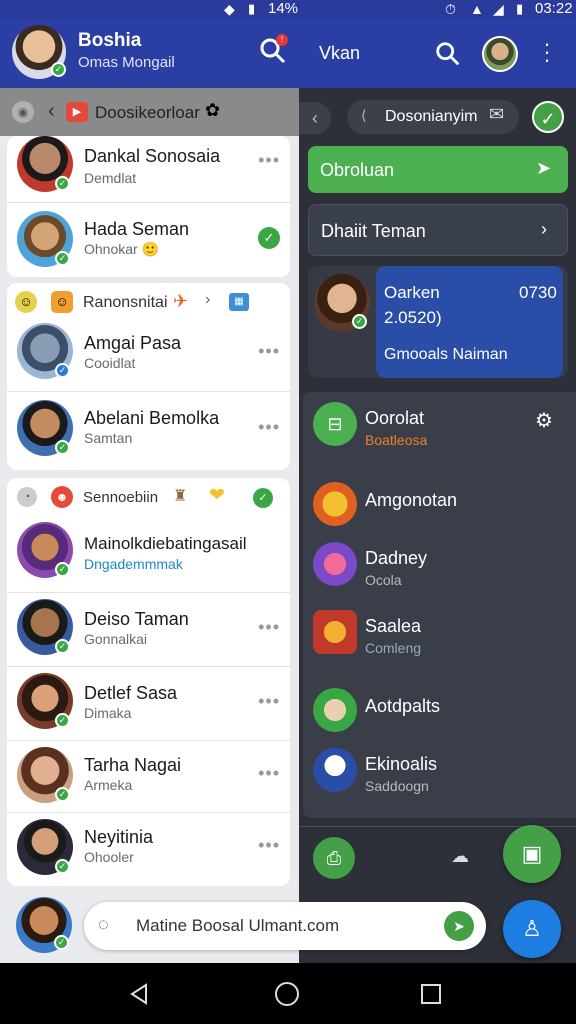 Image resolution: width=576 pixels, height=1024 pixels. I want to click on mail-icon: ▶, so click(77, 112).